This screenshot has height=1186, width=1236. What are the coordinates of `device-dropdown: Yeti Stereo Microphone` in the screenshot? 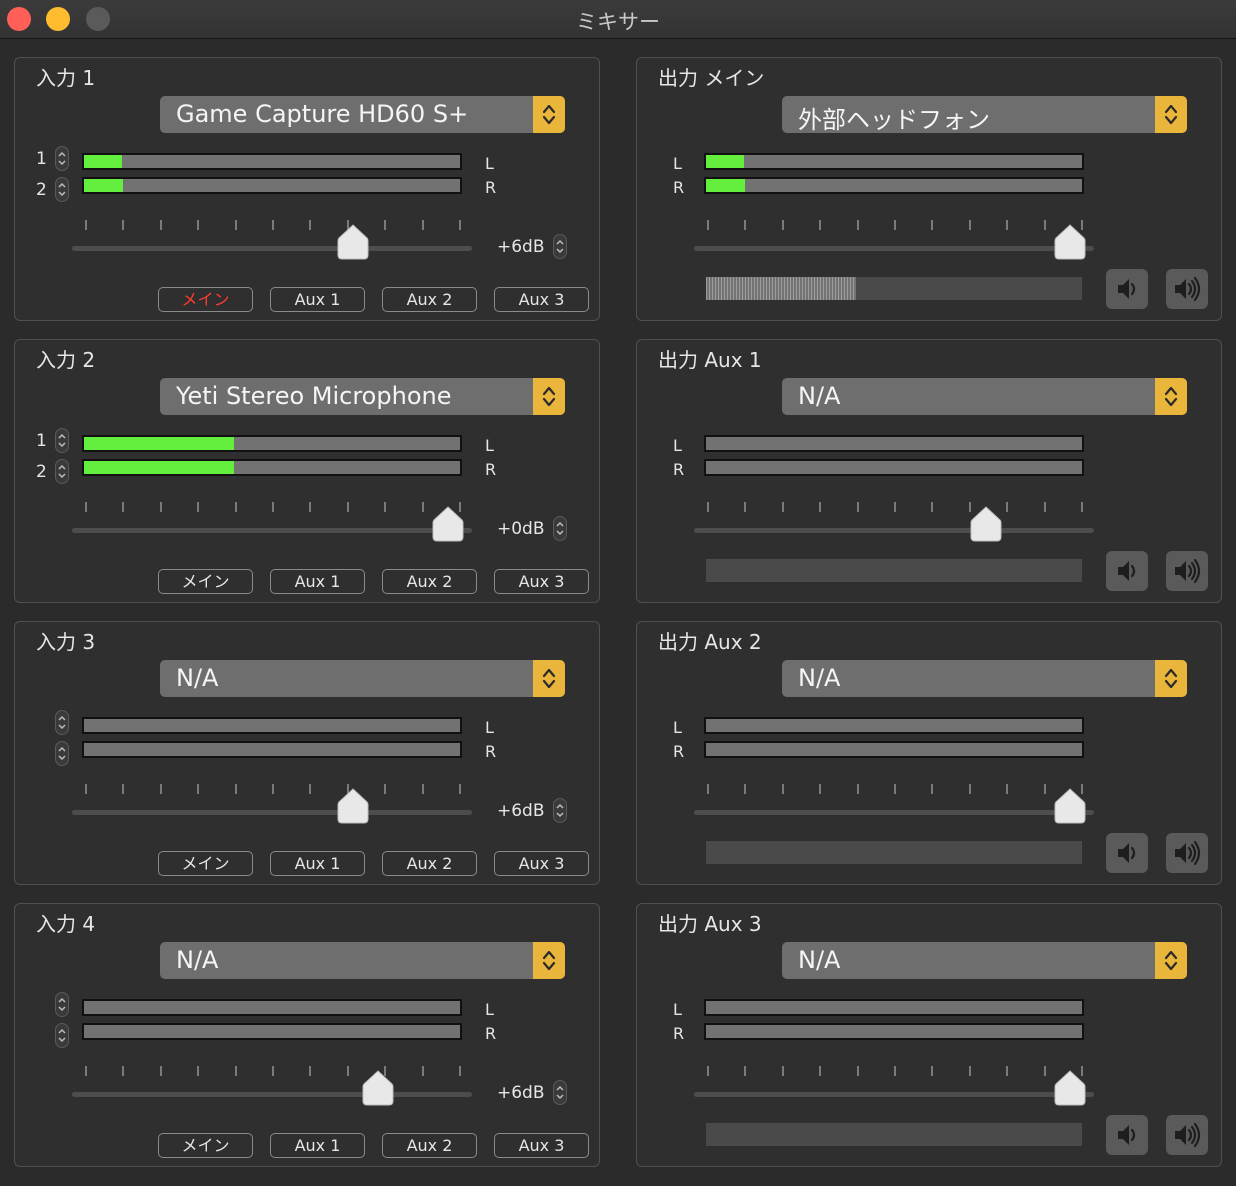 It's located at (362, 396).